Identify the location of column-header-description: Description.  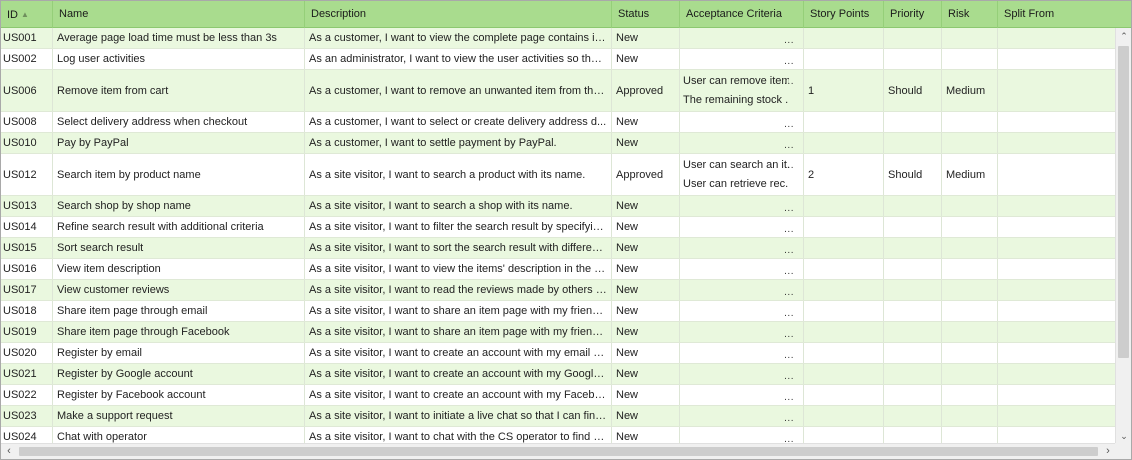
(458, 14).